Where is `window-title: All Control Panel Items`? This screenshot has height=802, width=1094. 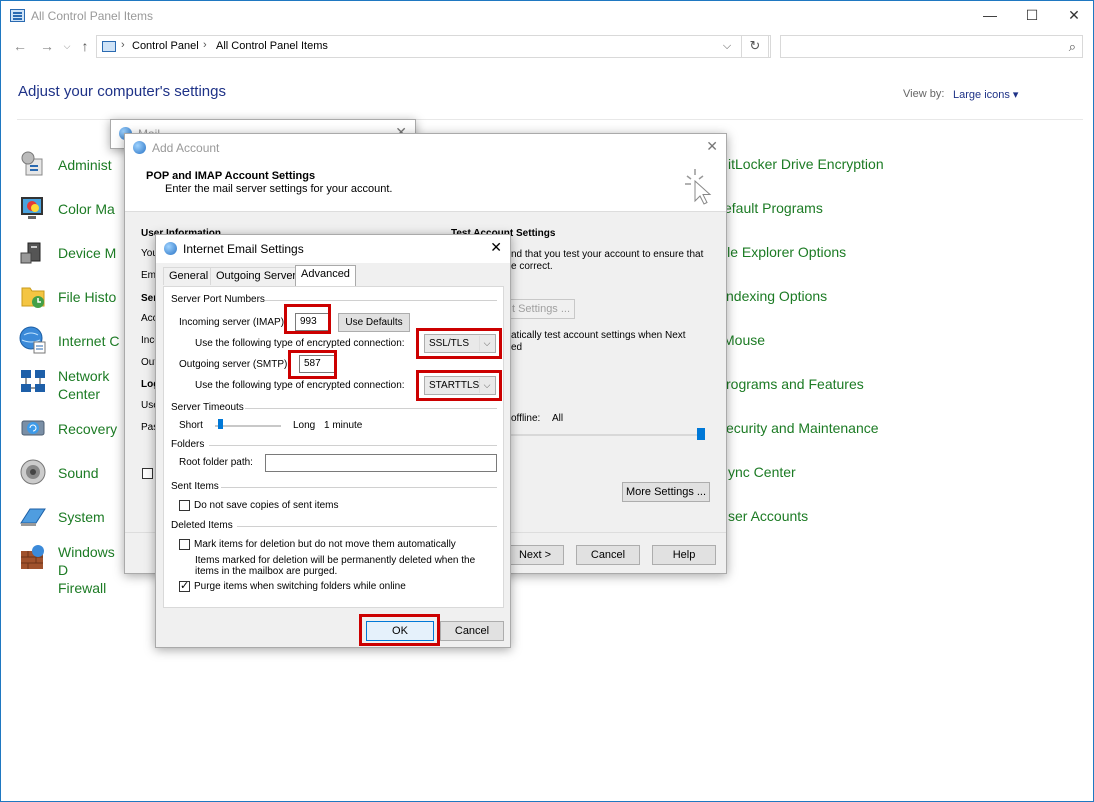 window-title: All Control Panel Items is located at coordinates (92, 16).